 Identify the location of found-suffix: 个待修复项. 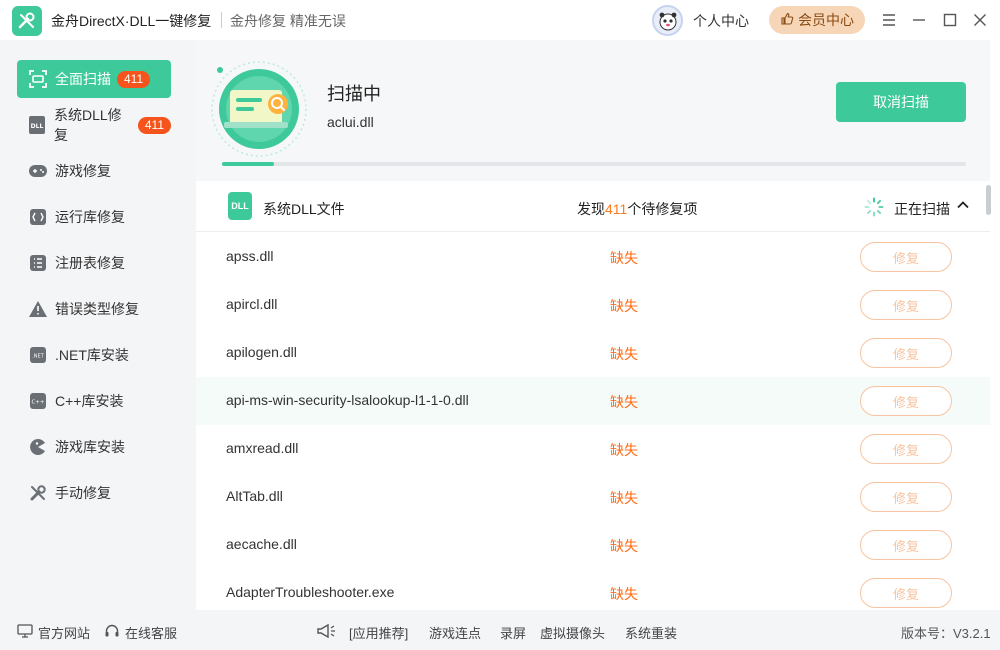
(662, 209).